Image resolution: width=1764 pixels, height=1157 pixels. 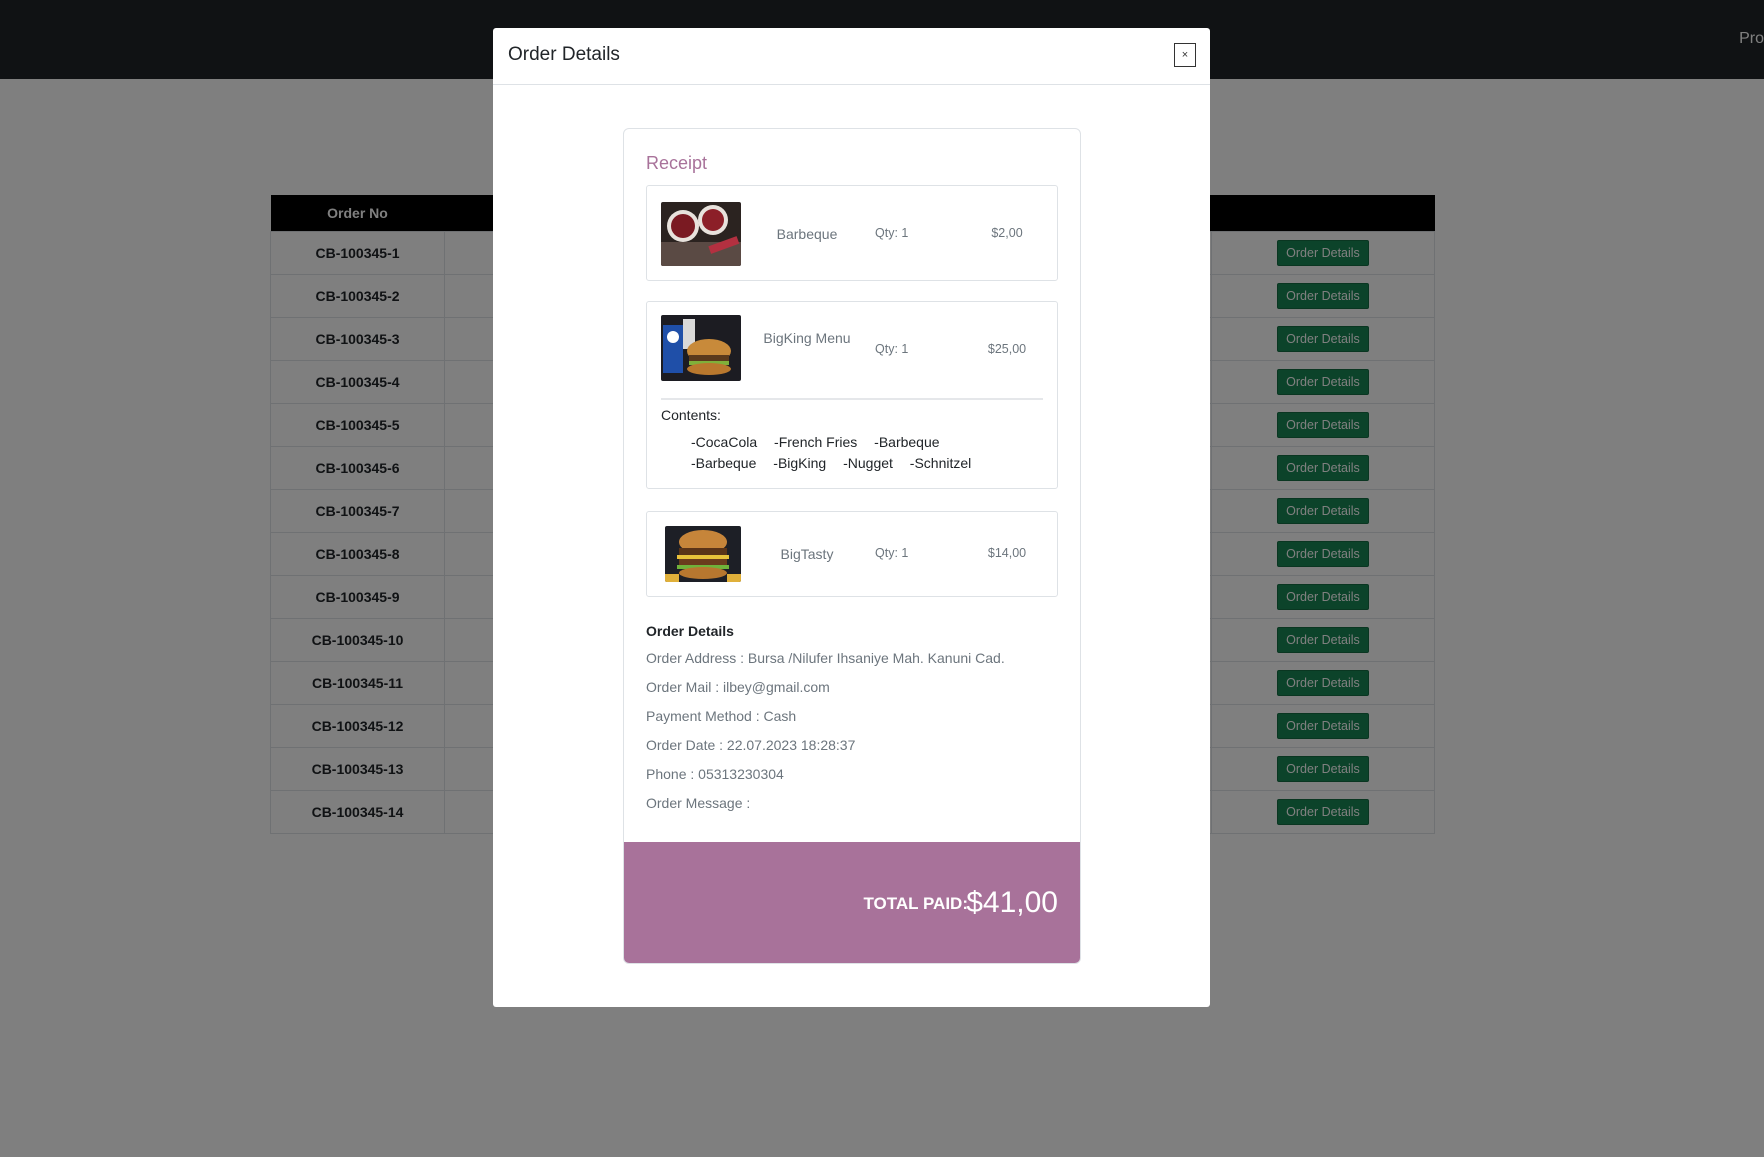 What do you see at coordinates (698, 803) in the screenshot?
I see `order-message: Order Message :` at bounding box center [698, 803].